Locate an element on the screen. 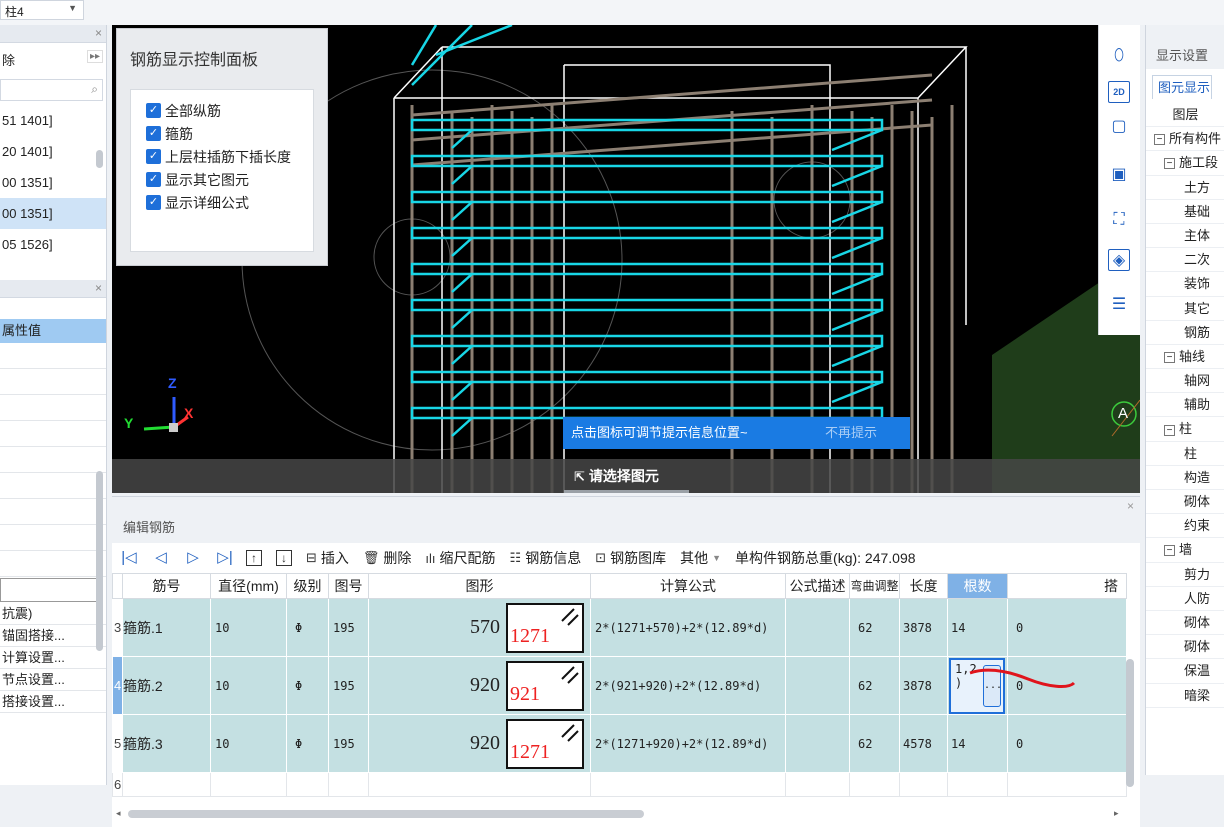  horizontal-scrollbar is located at coordinates (386, 814).